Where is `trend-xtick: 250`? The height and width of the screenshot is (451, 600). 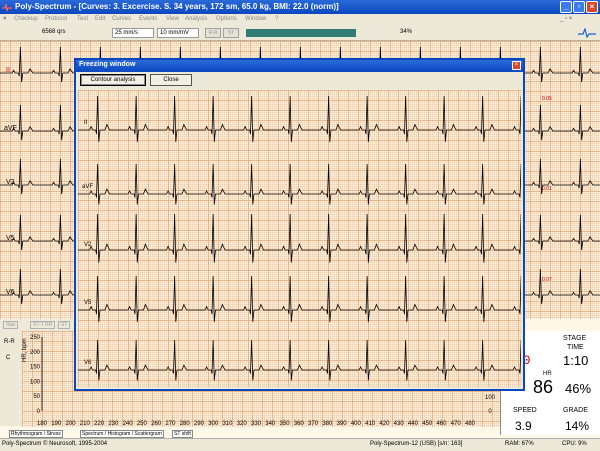 trend-xtick: 250 is located at coordinates (142, 424).